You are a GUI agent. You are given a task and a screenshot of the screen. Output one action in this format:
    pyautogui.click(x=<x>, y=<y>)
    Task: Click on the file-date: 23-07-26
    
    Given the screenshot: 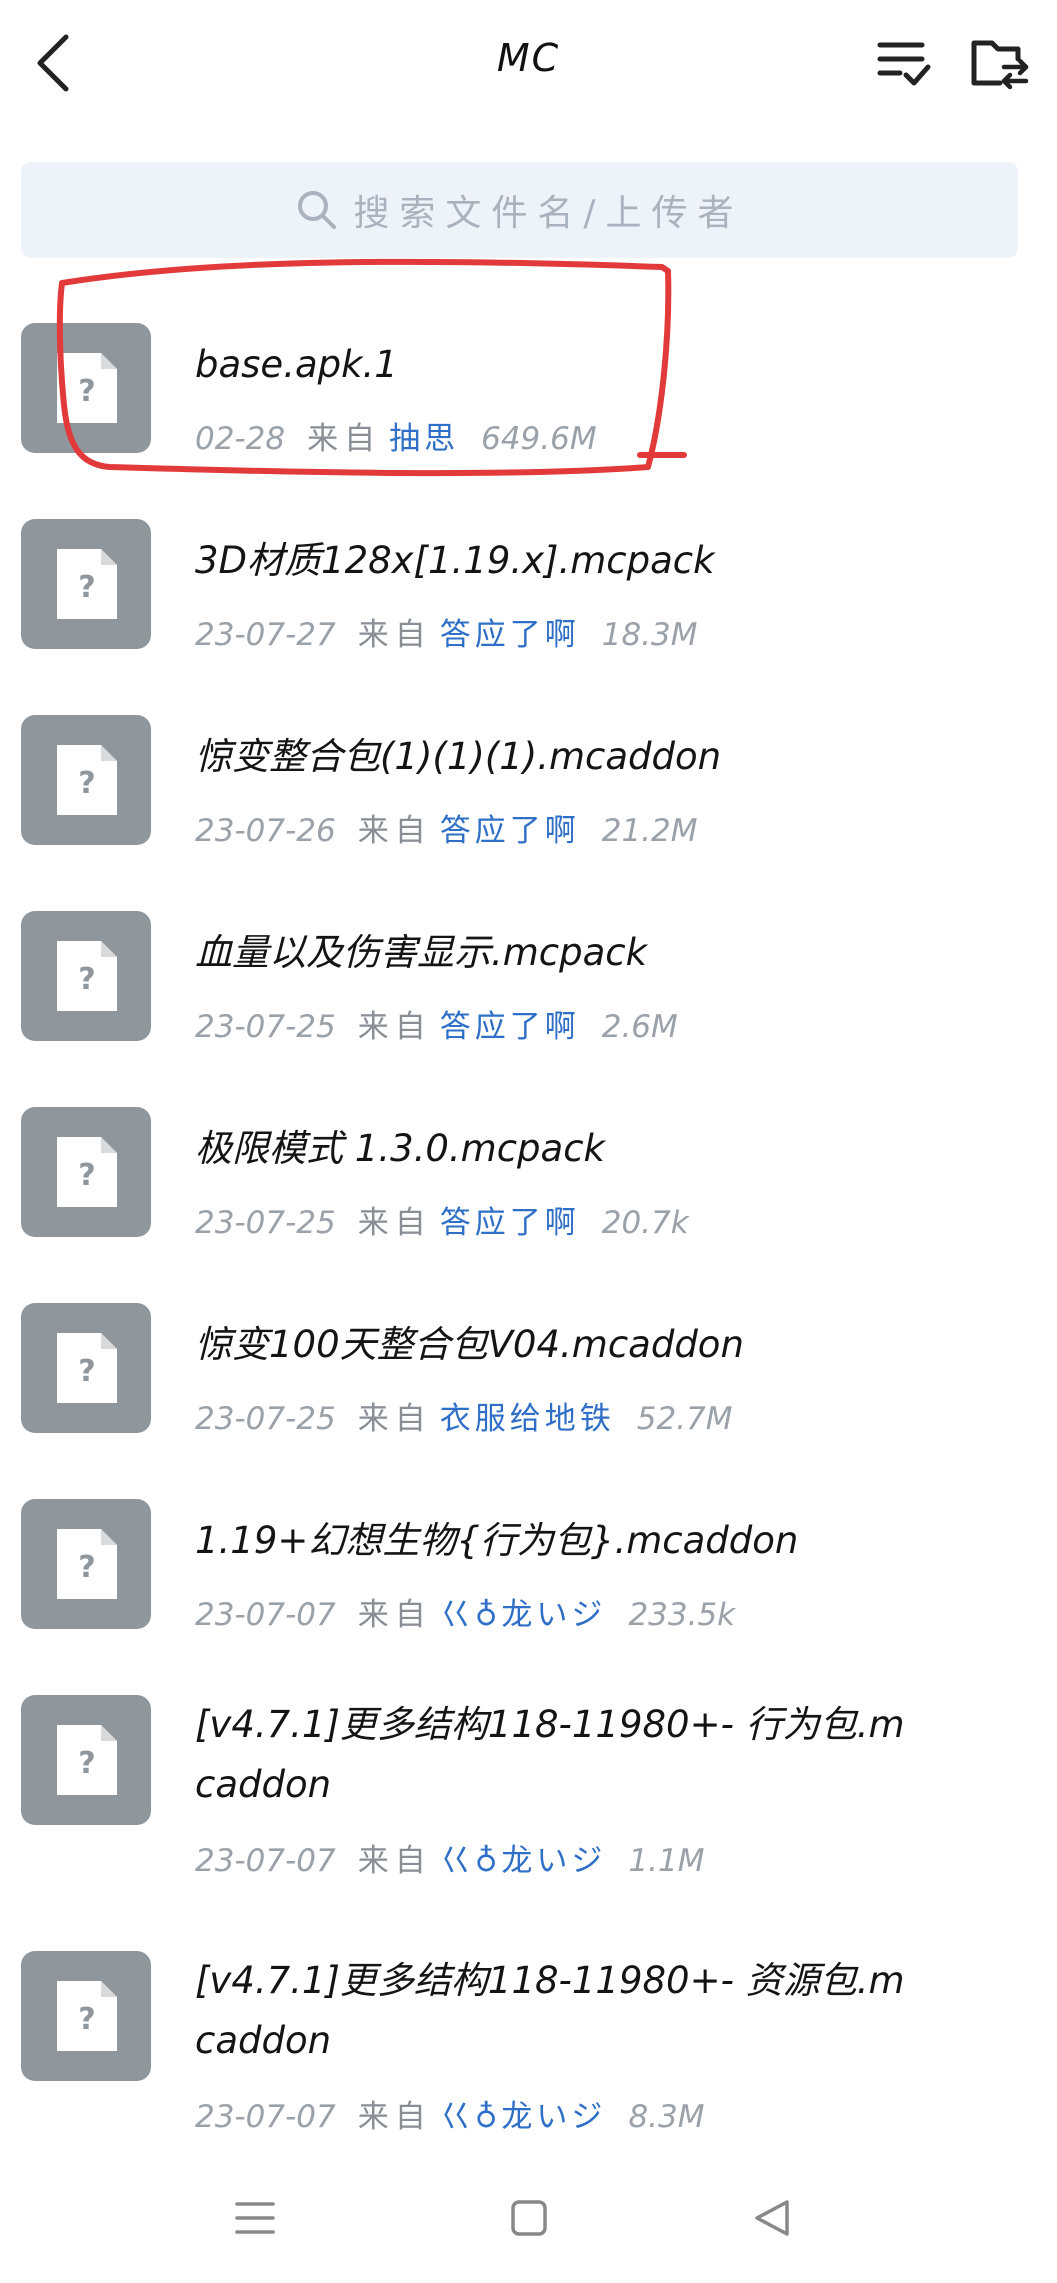 What is the action you would take?
    pyautogui.click(x=265, y=831)
    